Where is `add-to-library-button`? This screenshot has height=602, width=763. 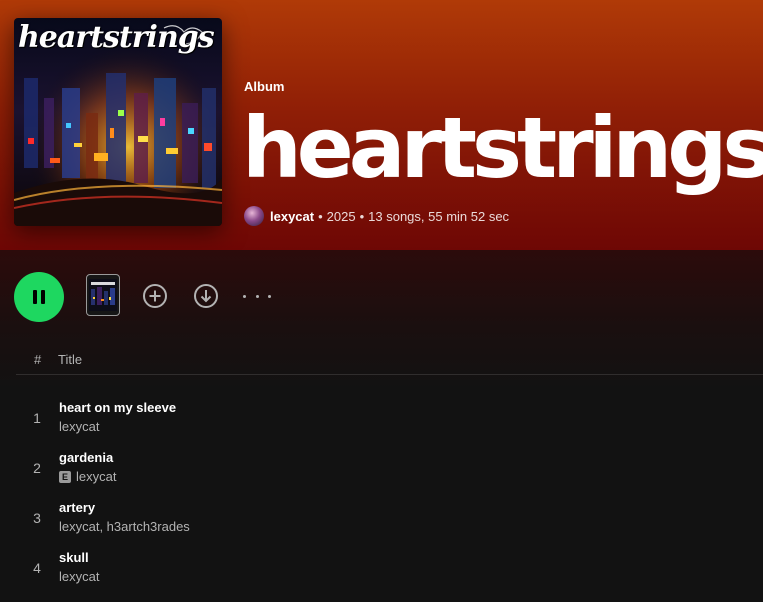
add-to-library-button is located at coordinates (155, 296).